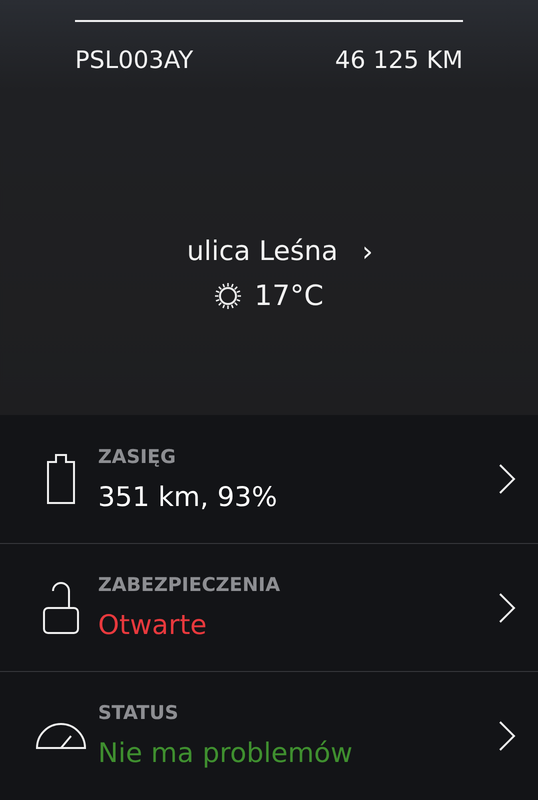 Image resolution: width=538 pixels, height=800 pixels. What do you see at coordinates (134, 60) in the screenshot?
I see `license-plate: PSL003AY` at bounding box center [134, 60].